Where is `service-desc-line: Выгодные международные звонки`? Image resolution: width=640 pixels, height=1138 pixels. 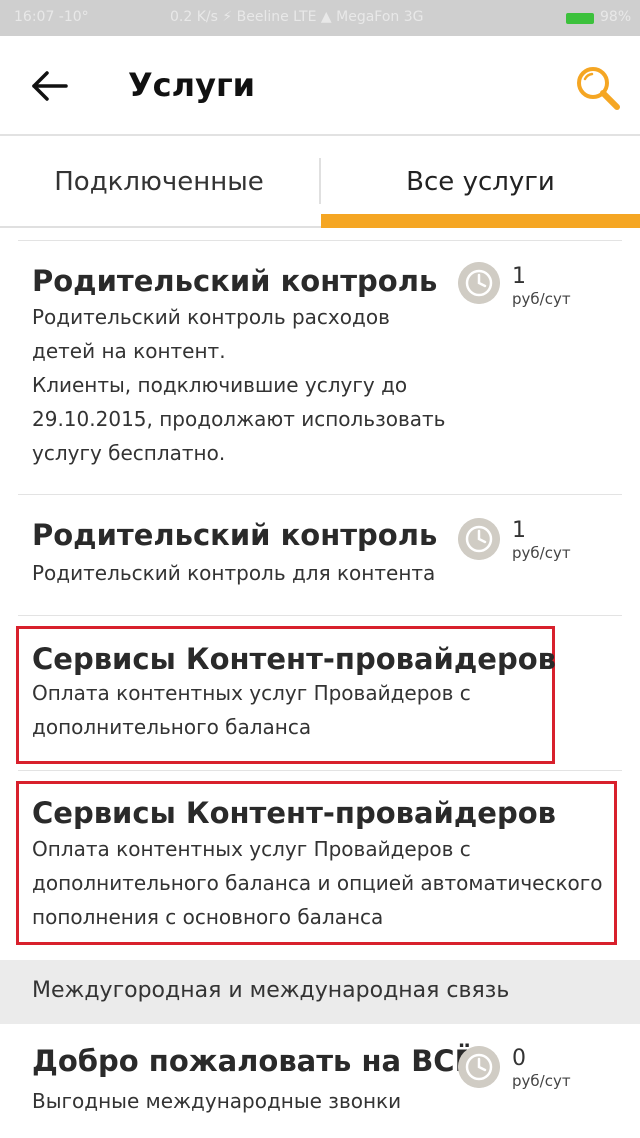 service-desc-line: Выгодные международные звонки is located at coordinates (217, 1101).